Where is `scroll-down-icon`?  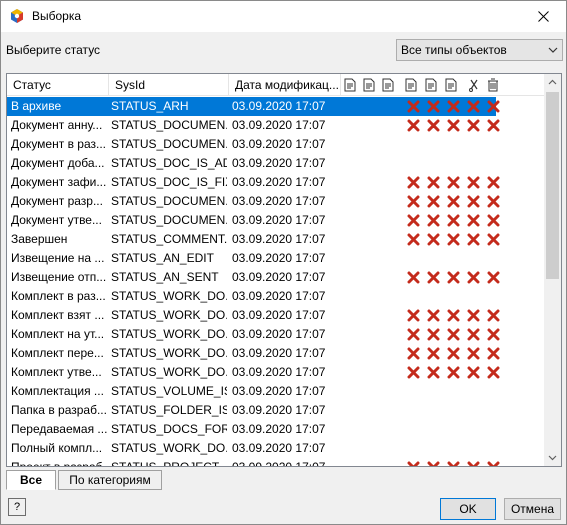
scroll-down-icon is located at coordinates (552, 457).